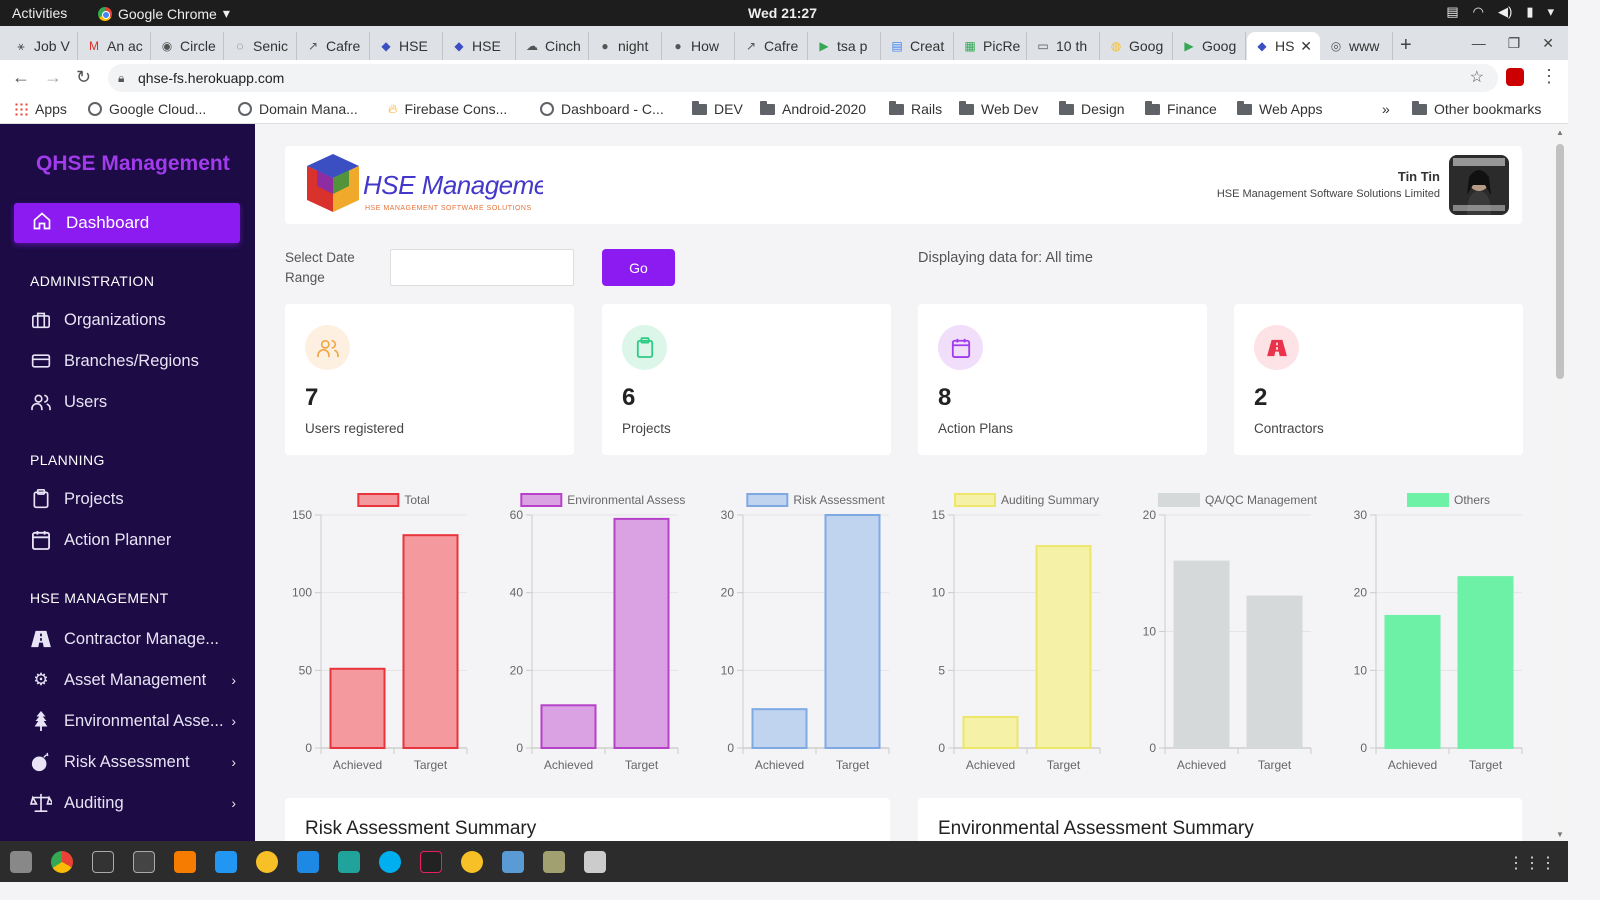 The height and width of the screenshot is (900, 1600). Describe the element at coordinates (482, 267) in the screenshot. I see `date-range-input` at that location.